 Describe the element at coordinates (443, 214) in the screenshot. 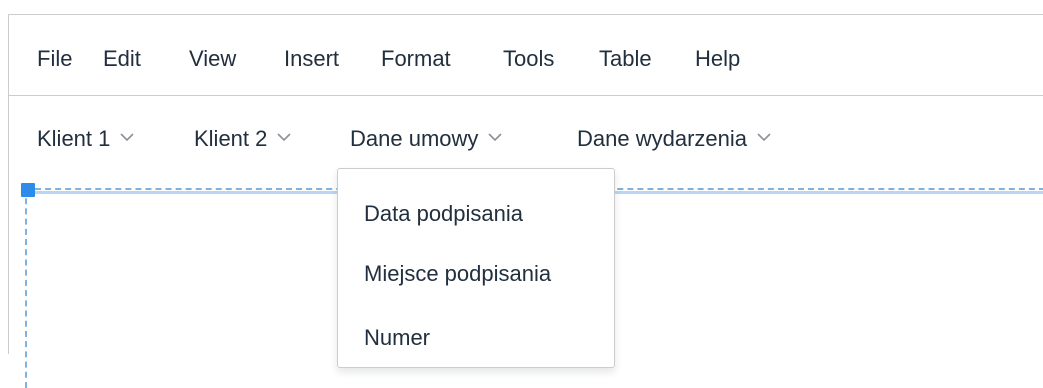

I see `dropdown-item-data-podpisania: Data podpisania` at that location.